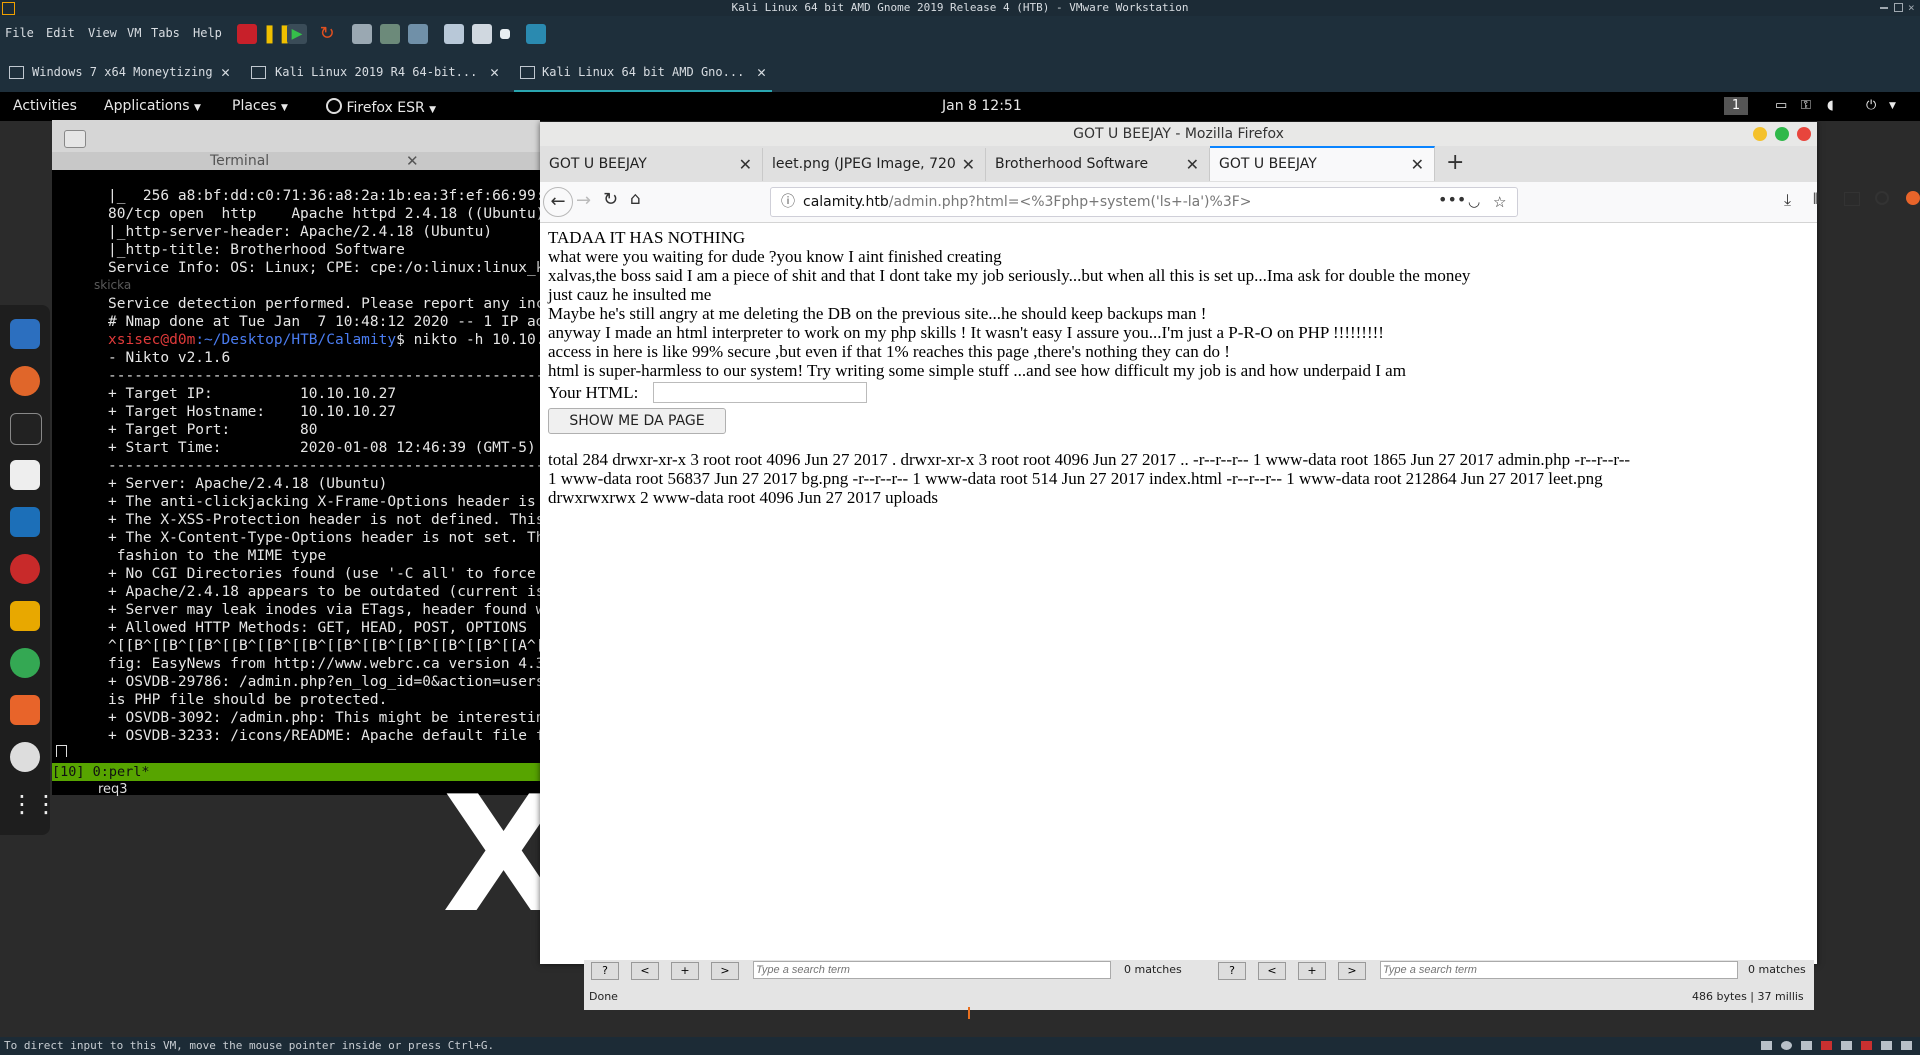  What do you see at coordinates (1846, 1045) in the screenshot?
I see `sound-icon` at bounding box center [1846, 1045].